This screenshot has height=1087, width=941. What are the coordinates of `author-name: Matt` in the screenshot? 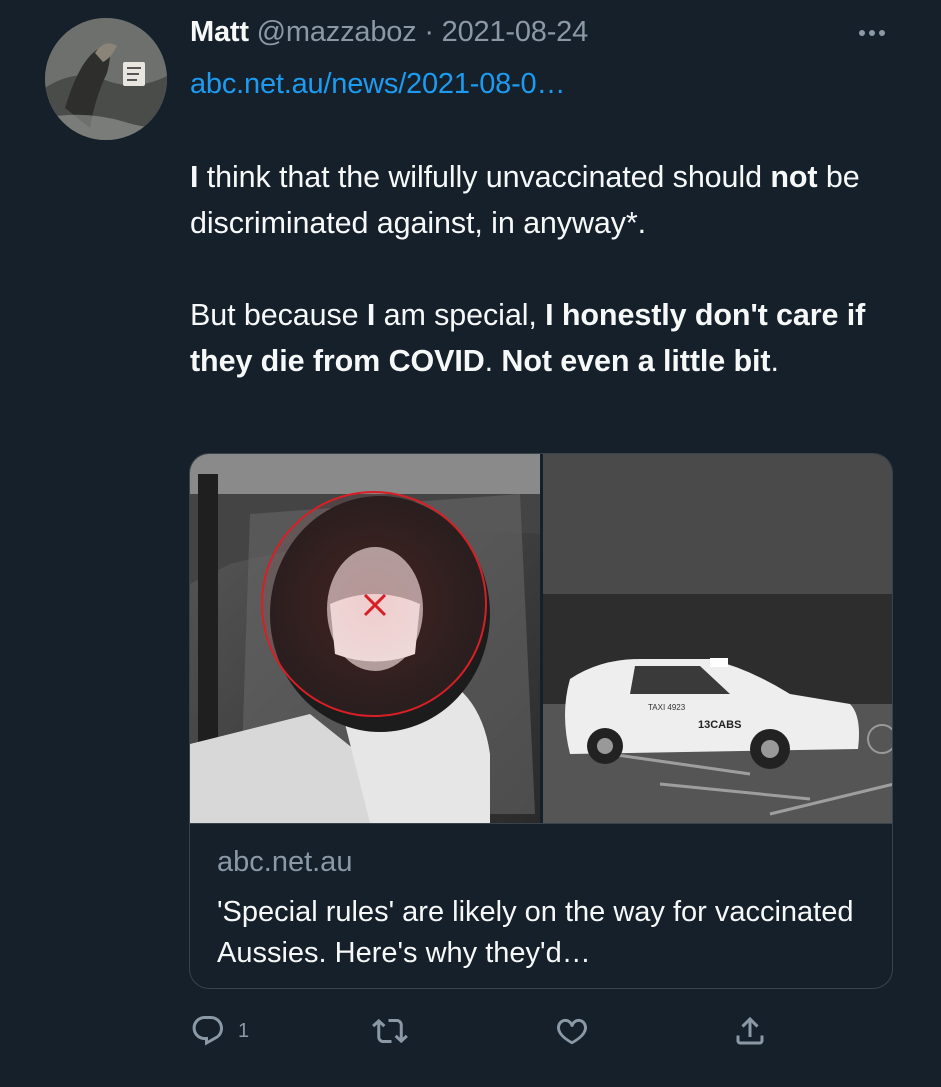 It's located at (219, 32).